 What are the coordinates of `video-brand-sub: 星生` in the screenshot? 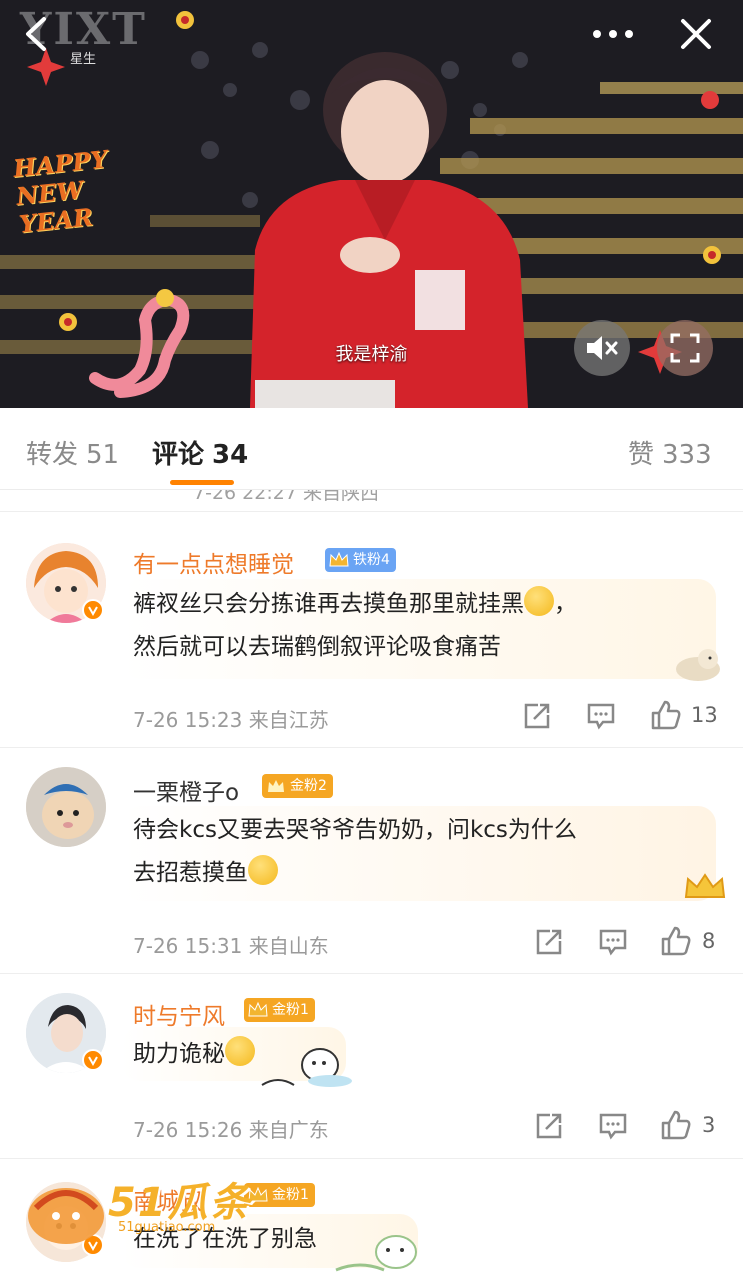 It's located at (83, 59).